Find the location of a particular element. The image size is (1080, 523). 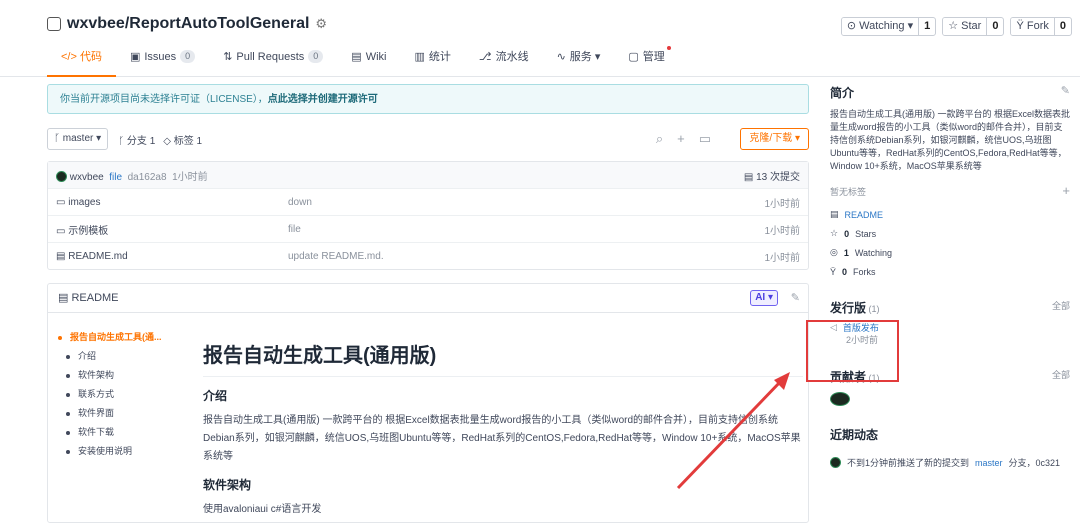

search-icon: ⌕ is located at coordinates (659, 139).